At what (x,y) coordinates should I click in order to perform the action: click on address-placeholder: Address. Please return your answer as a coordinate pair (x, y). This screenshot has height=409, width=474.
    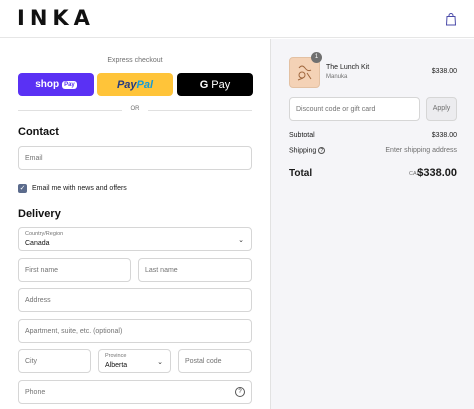
    Looking at the image, I should click on (38, 300).